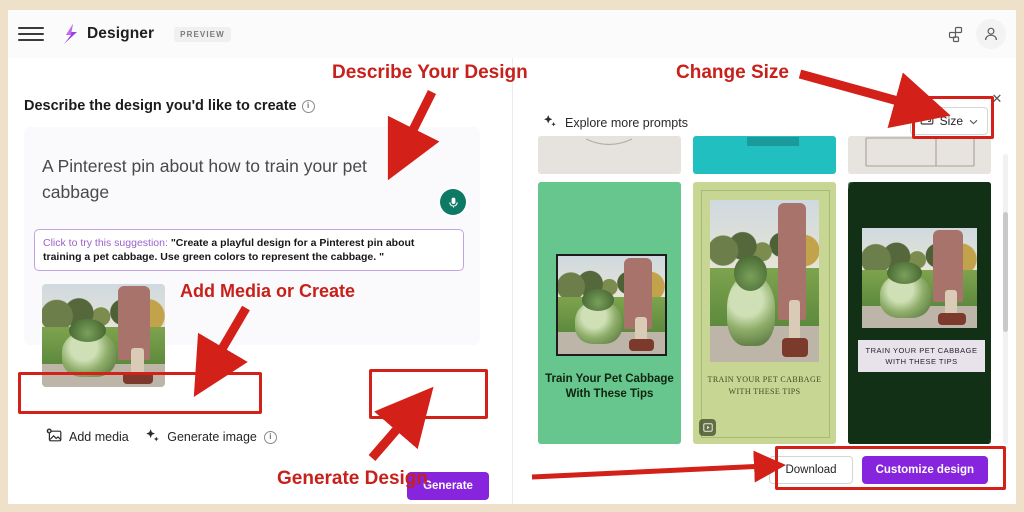 This screenshot has height=512, width=1024. I want to click on highlight-box-generate, so click(428, 394).